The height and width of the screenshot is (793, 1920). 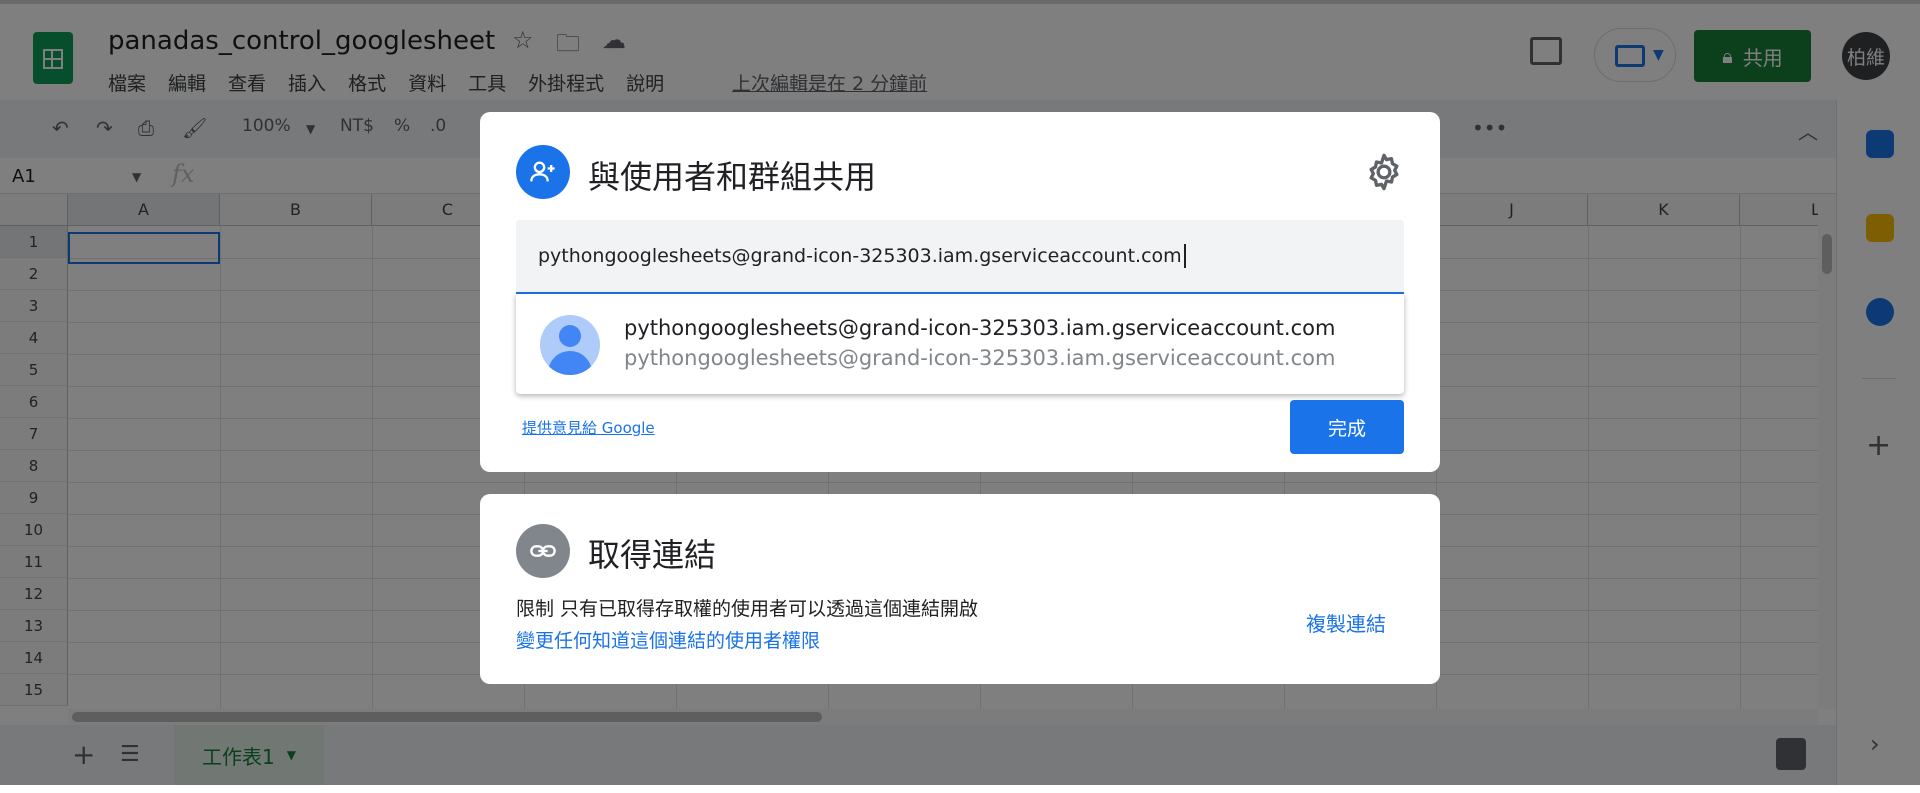 What do you see at coordinates (543, 172) in the screenshot?
I see `add-person-icon` at bounding box center [543, 172].